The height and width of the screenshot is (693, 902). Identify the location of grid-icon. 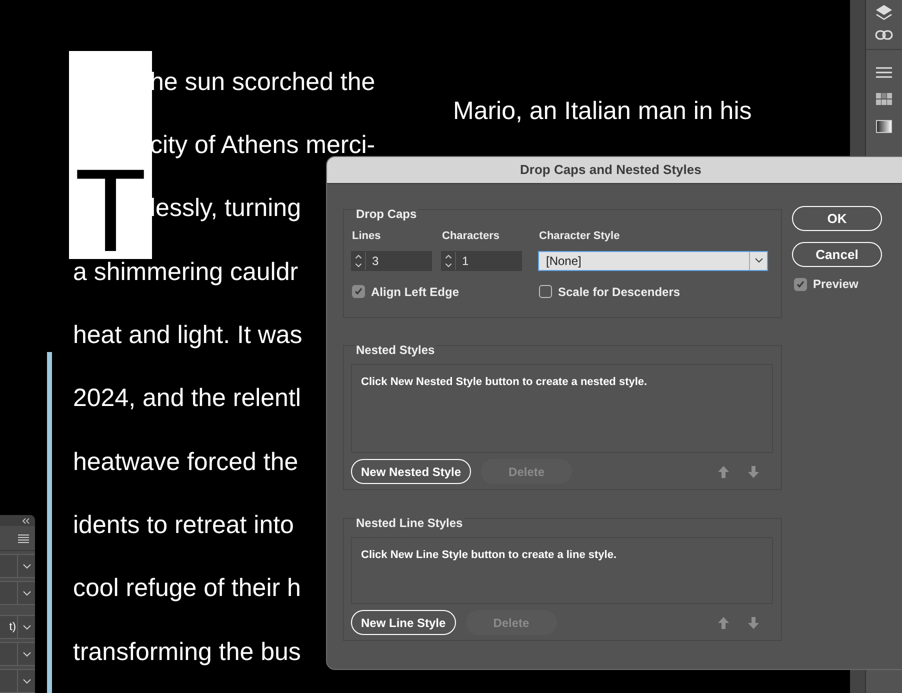
(884, 99).